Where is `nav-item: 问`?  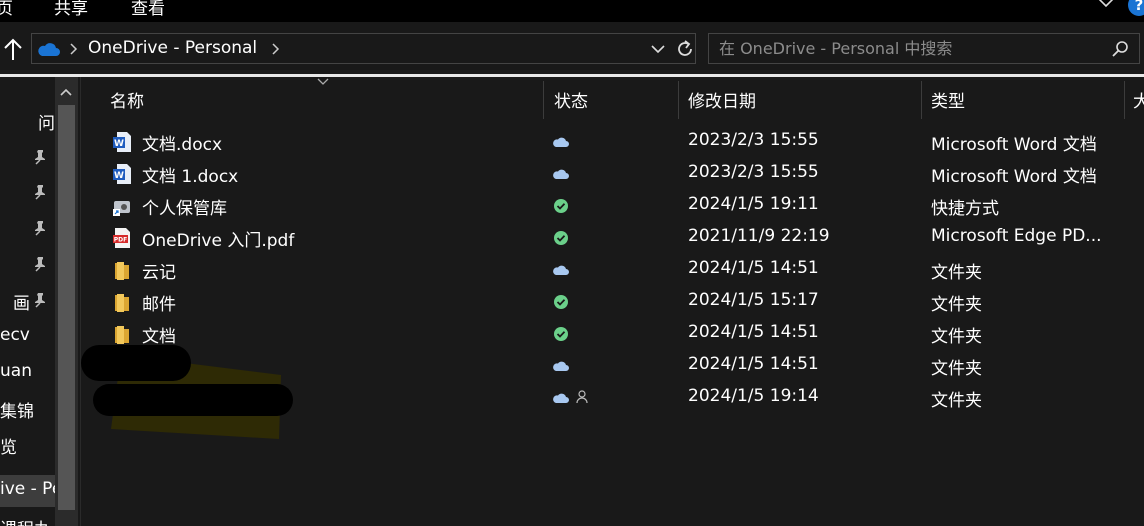
nav-item: 问 is located at coordinates (27, 121).